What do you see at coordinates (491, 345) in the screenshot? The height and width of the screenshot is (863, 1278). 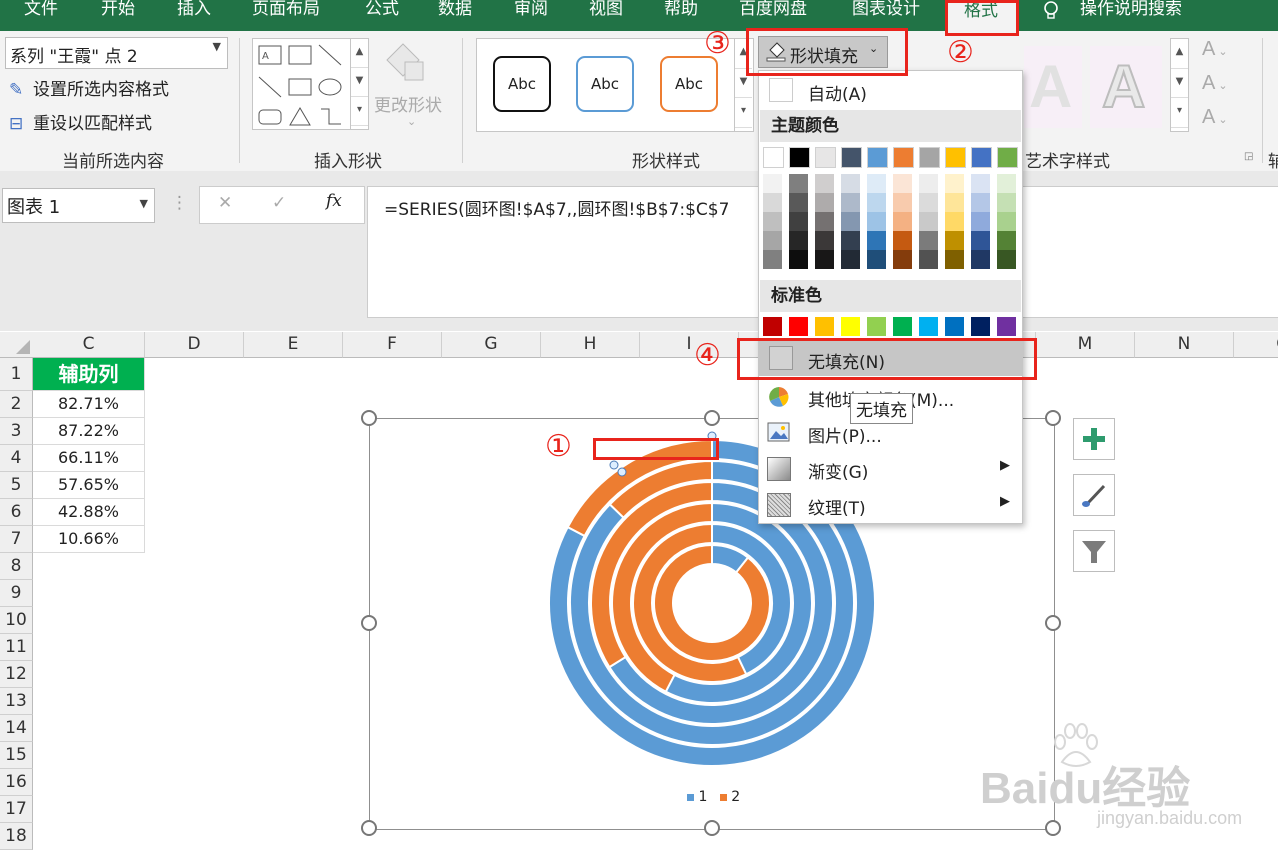 I see `column-header-g: G` at bounding box center [491, 345].